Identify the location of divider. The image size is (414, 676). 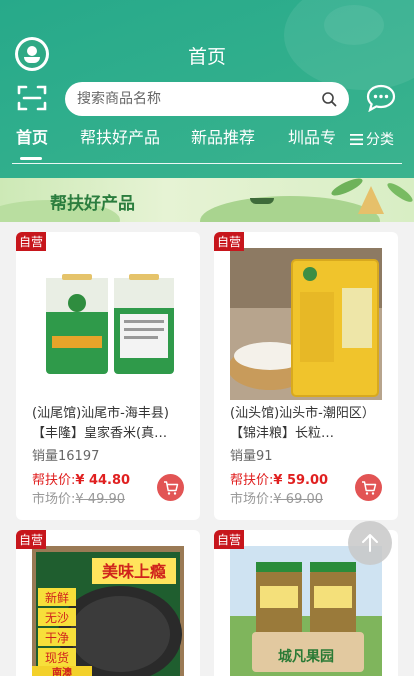
(207, 163).